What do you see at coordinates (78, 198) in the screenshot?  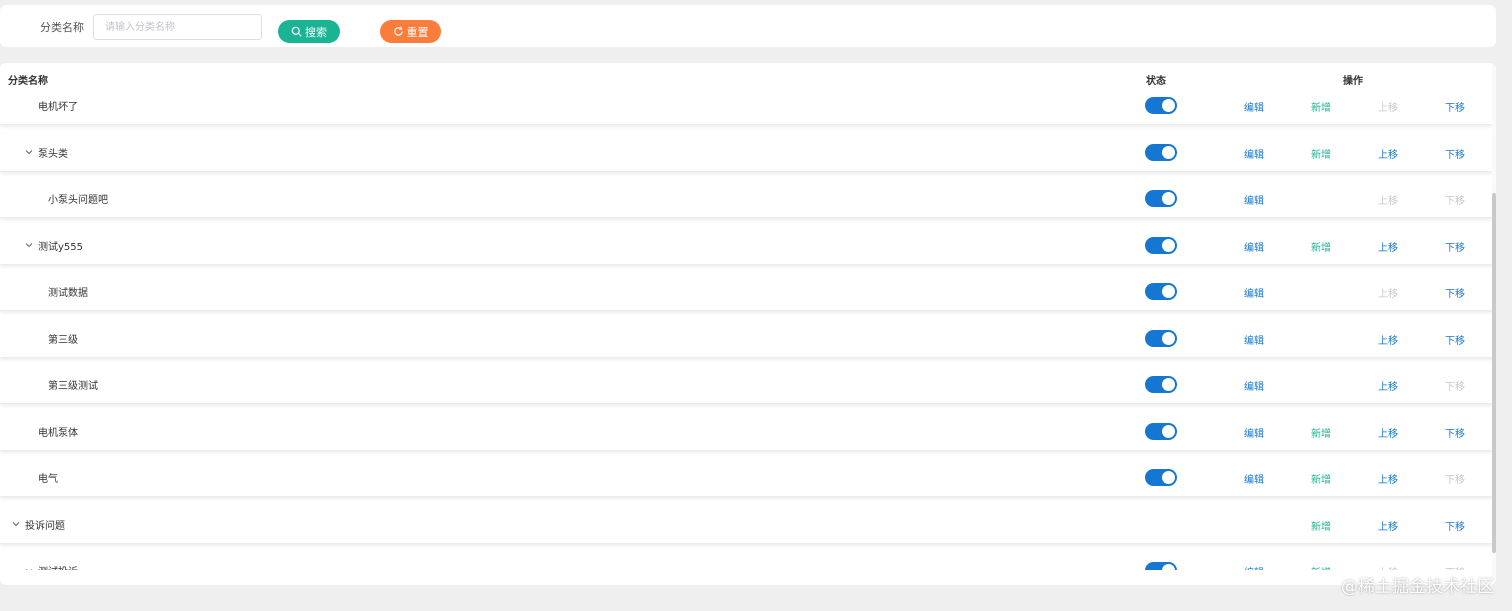 I see `category-name-cell: 小泵头问题吧` at bounding box center [78, 198].